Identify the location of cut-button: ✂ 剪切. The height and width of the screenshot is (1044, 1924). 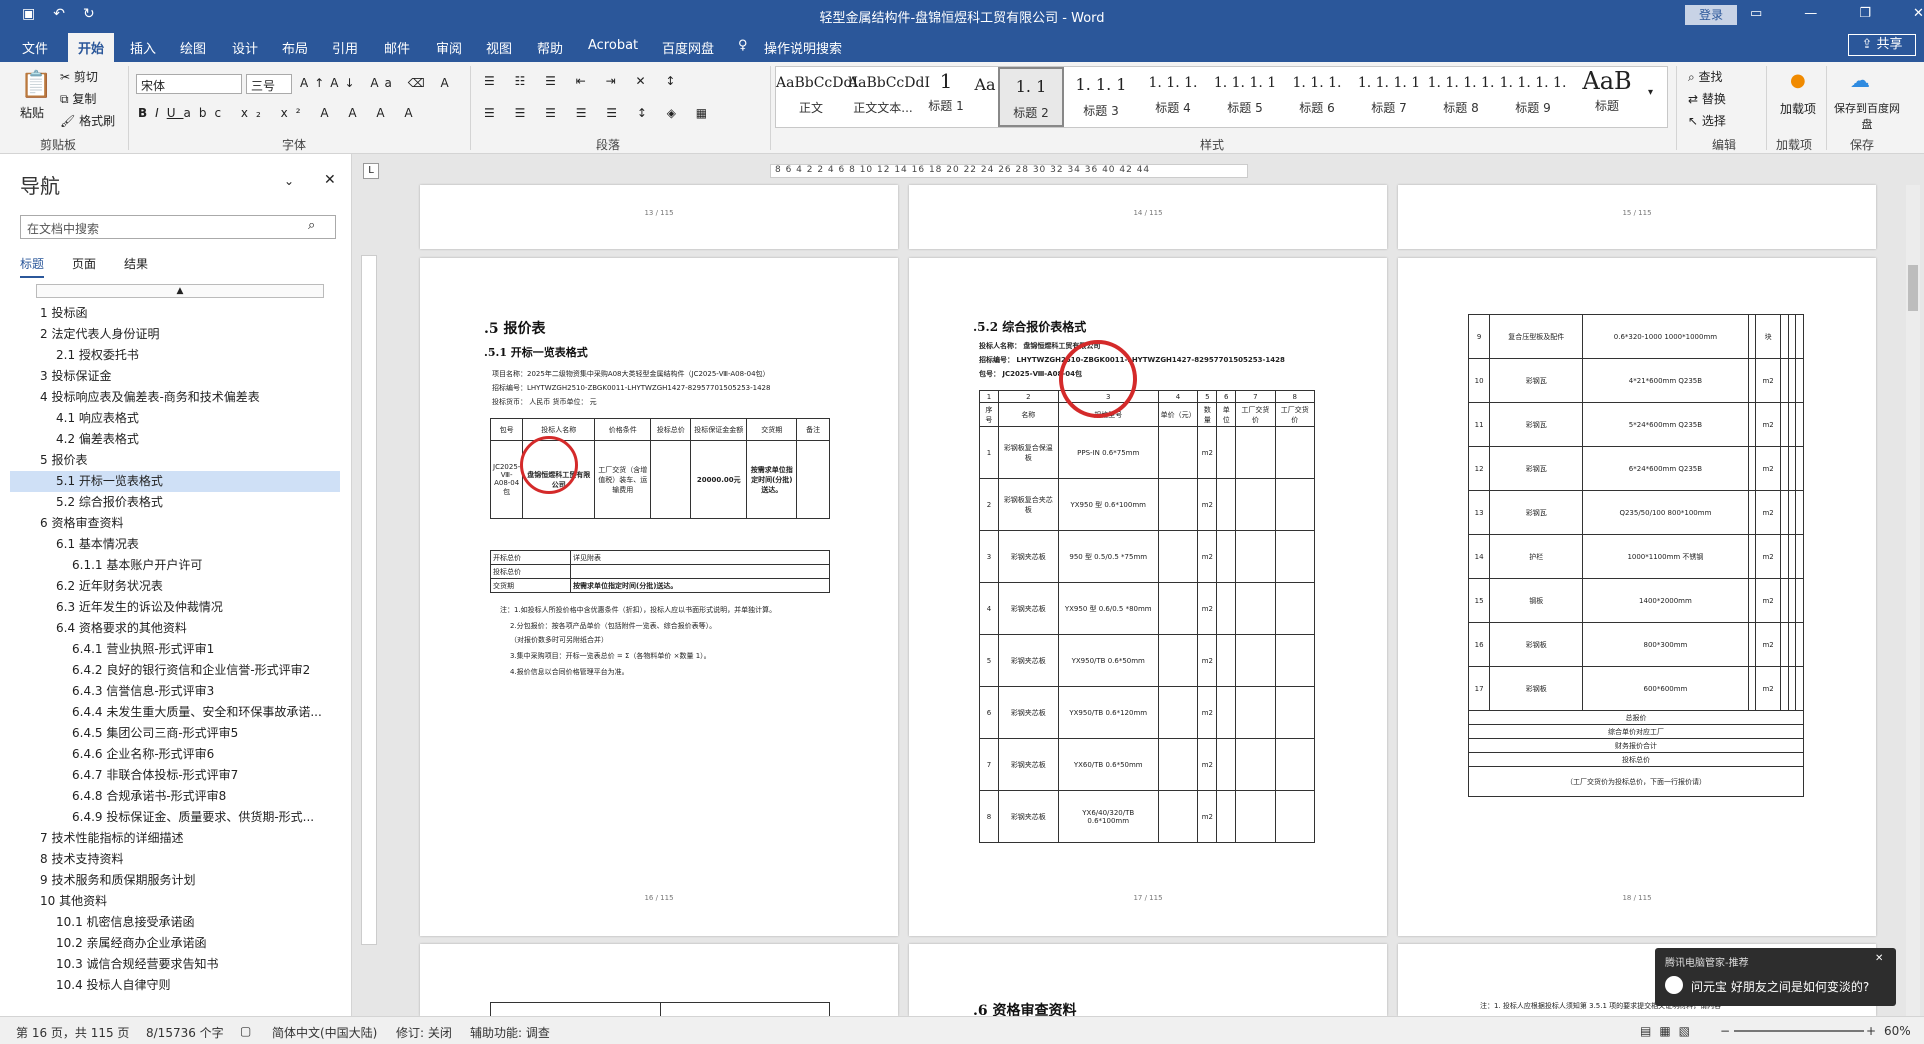
(79, 76).